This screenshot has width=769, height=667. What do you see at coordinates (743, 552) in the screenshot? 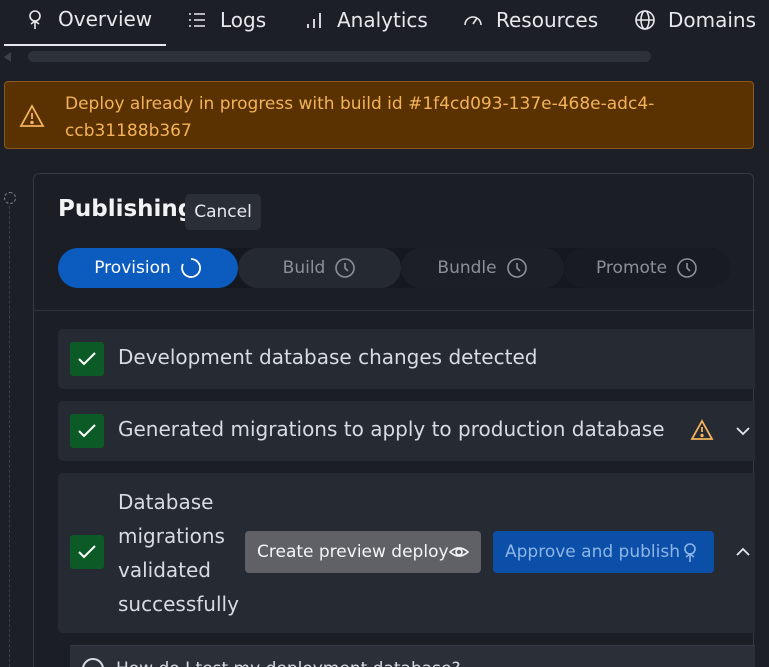
I see `chevron-up-icon` at bounding box center [743, 552].